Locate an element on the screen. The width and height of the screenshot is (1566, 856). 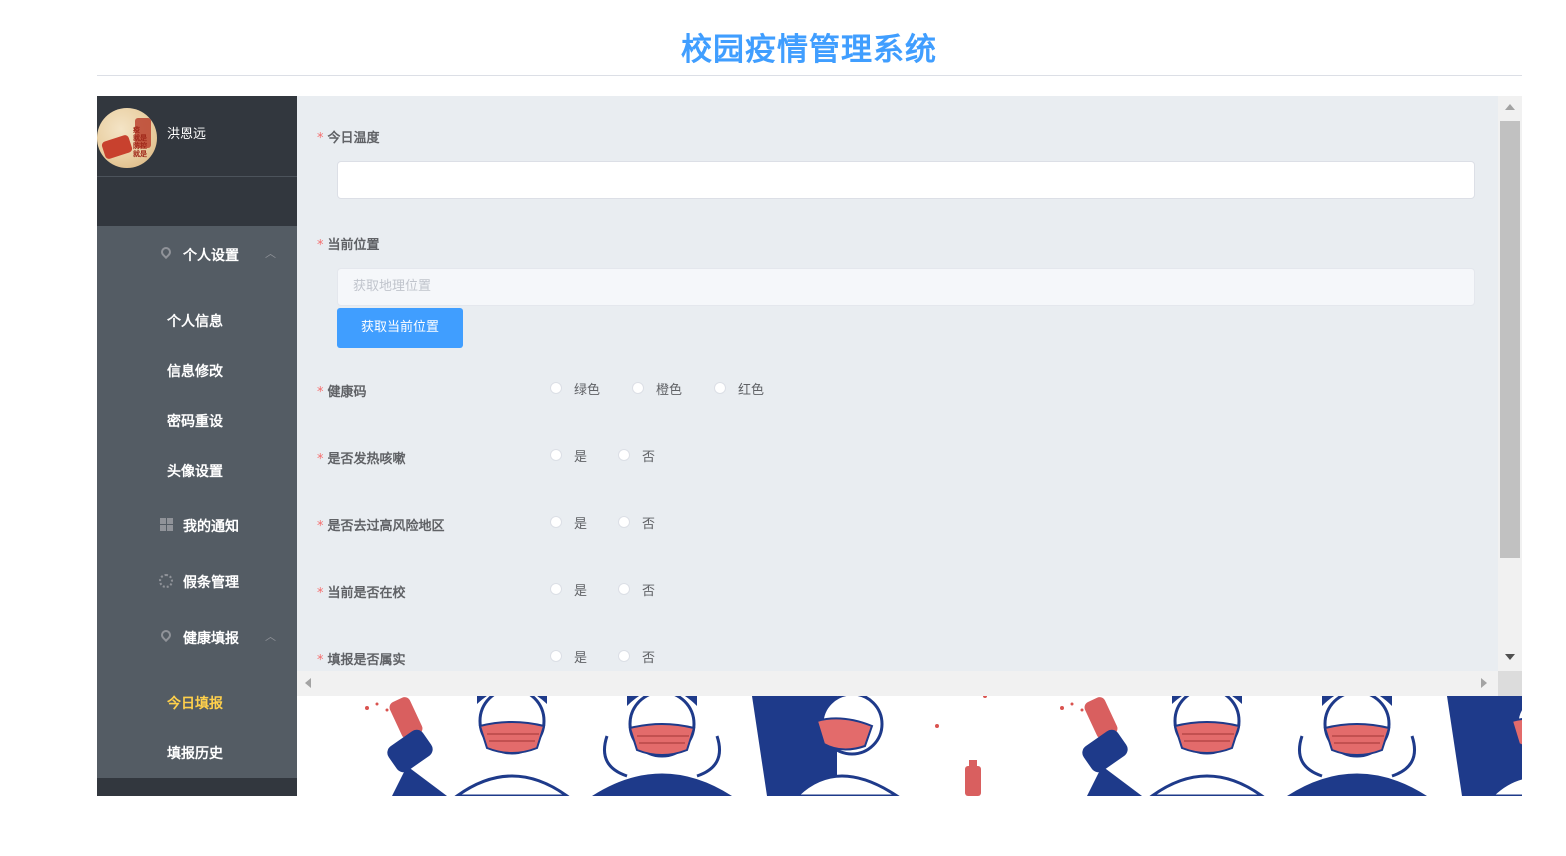
page-title: 校园疫情管理系统 is located at coordinates (809, 50).